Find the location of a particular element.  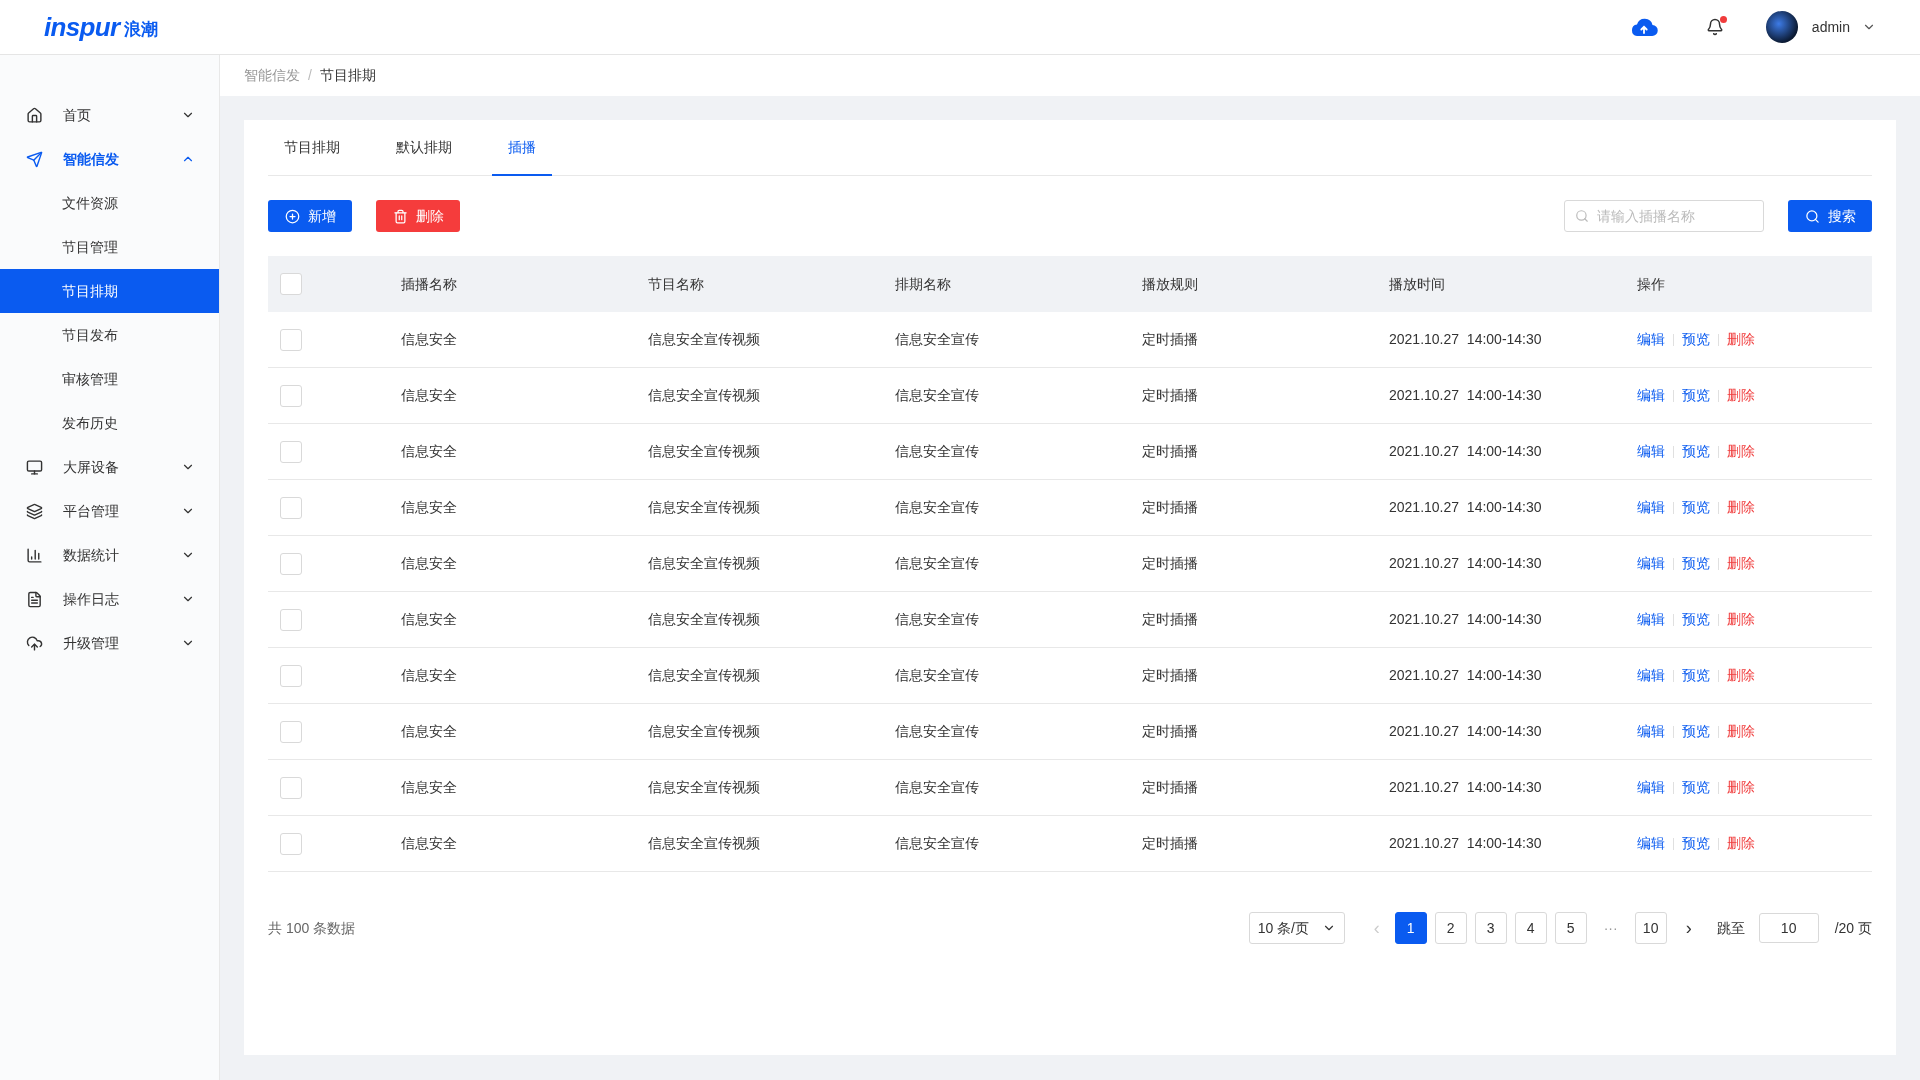

sidebar-item: 大屏设备 is located at coordinates (109, 467).